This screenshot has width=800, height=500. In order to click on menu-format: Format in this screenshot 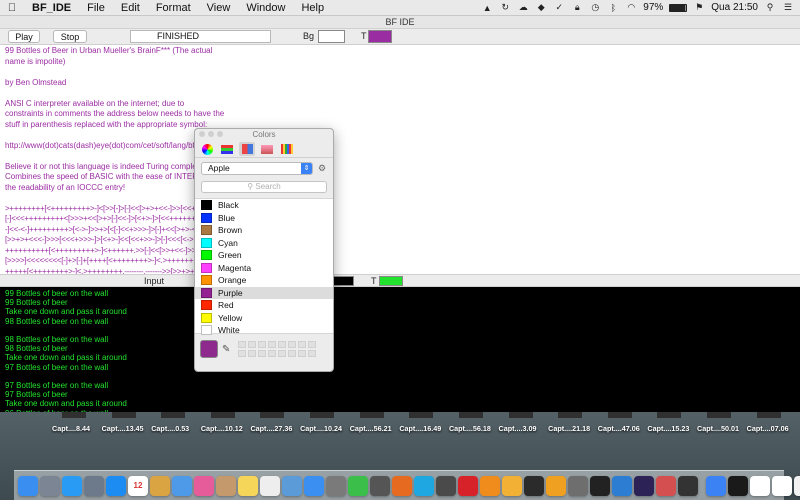, I will do `click(173, 8)`.